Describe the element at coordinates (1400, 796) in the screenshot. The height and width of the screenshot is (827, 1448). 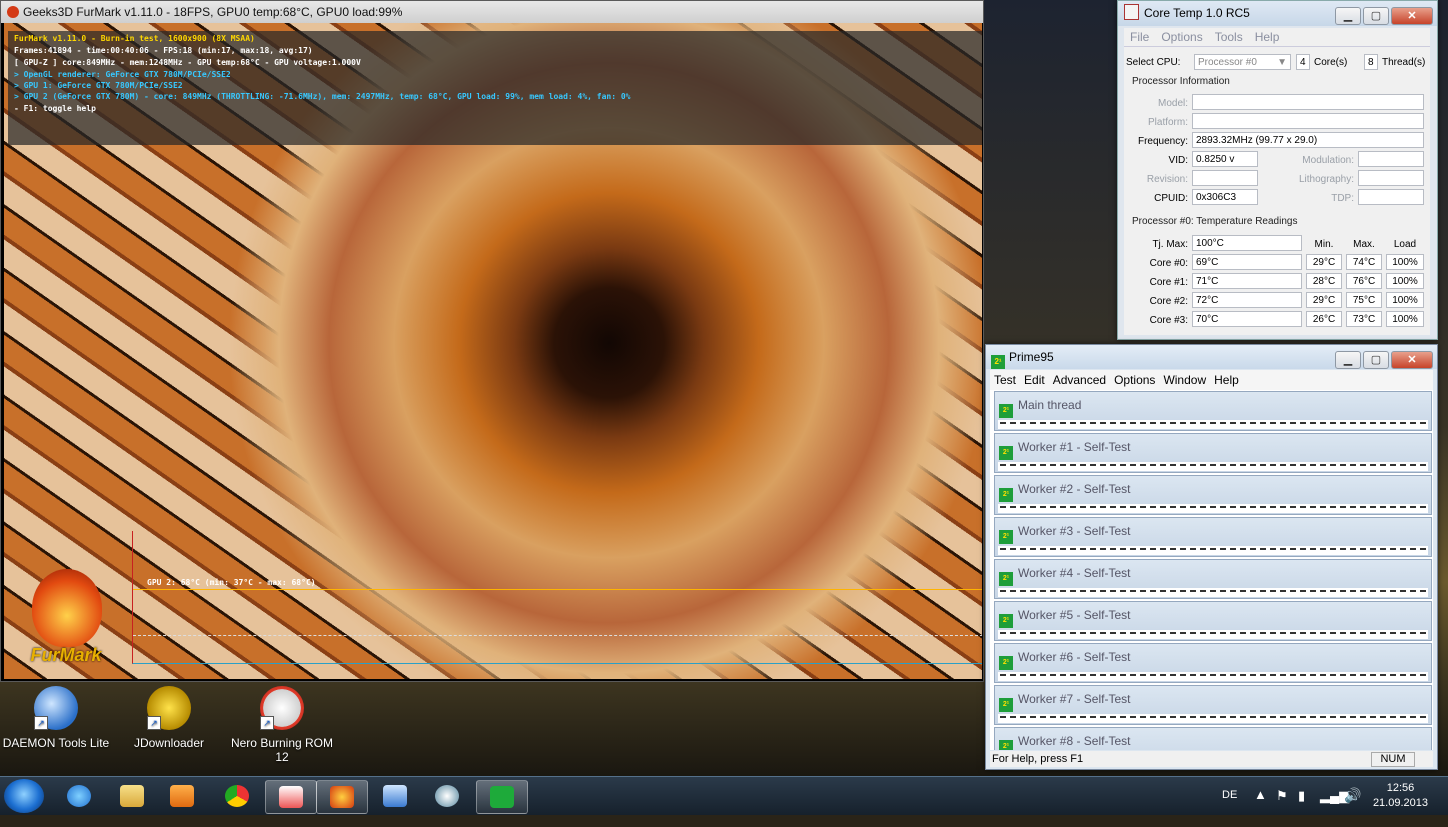
I see `system-clock: 12:56 21.09.2013` at that location.